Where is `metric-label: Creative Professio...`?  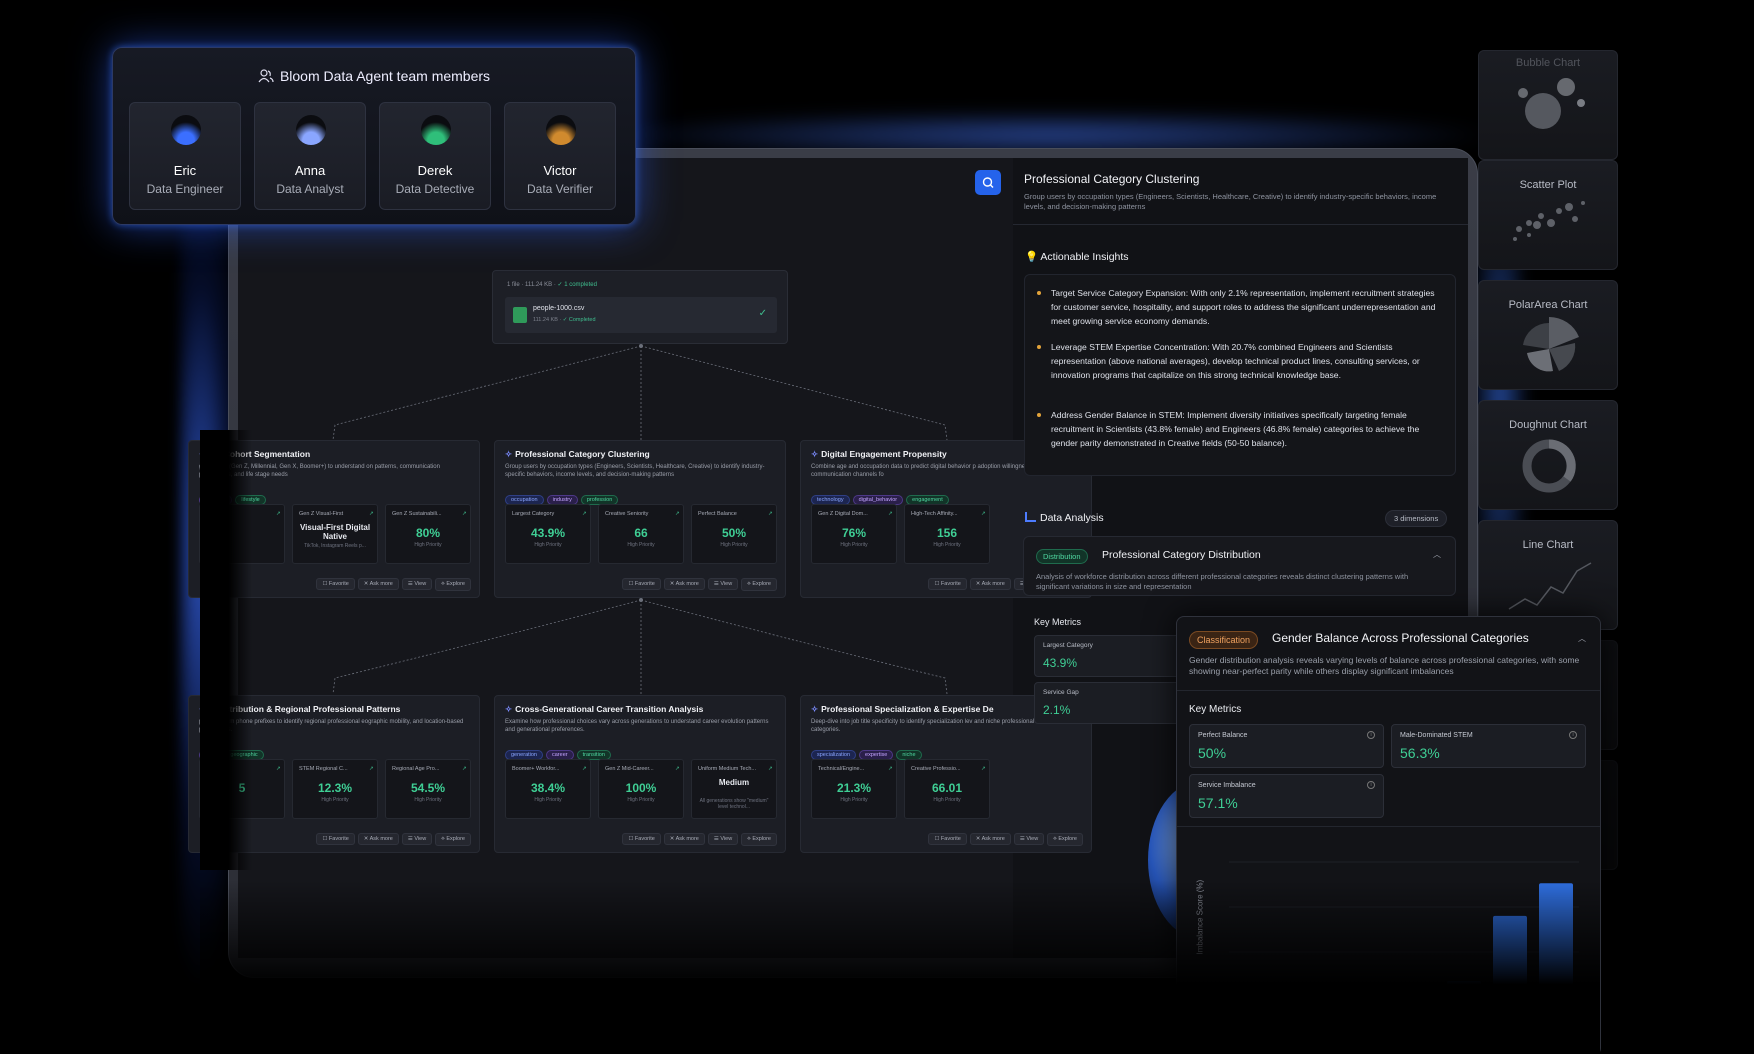
metric-label: Creative Professio... is located at coordinates (948, 769).